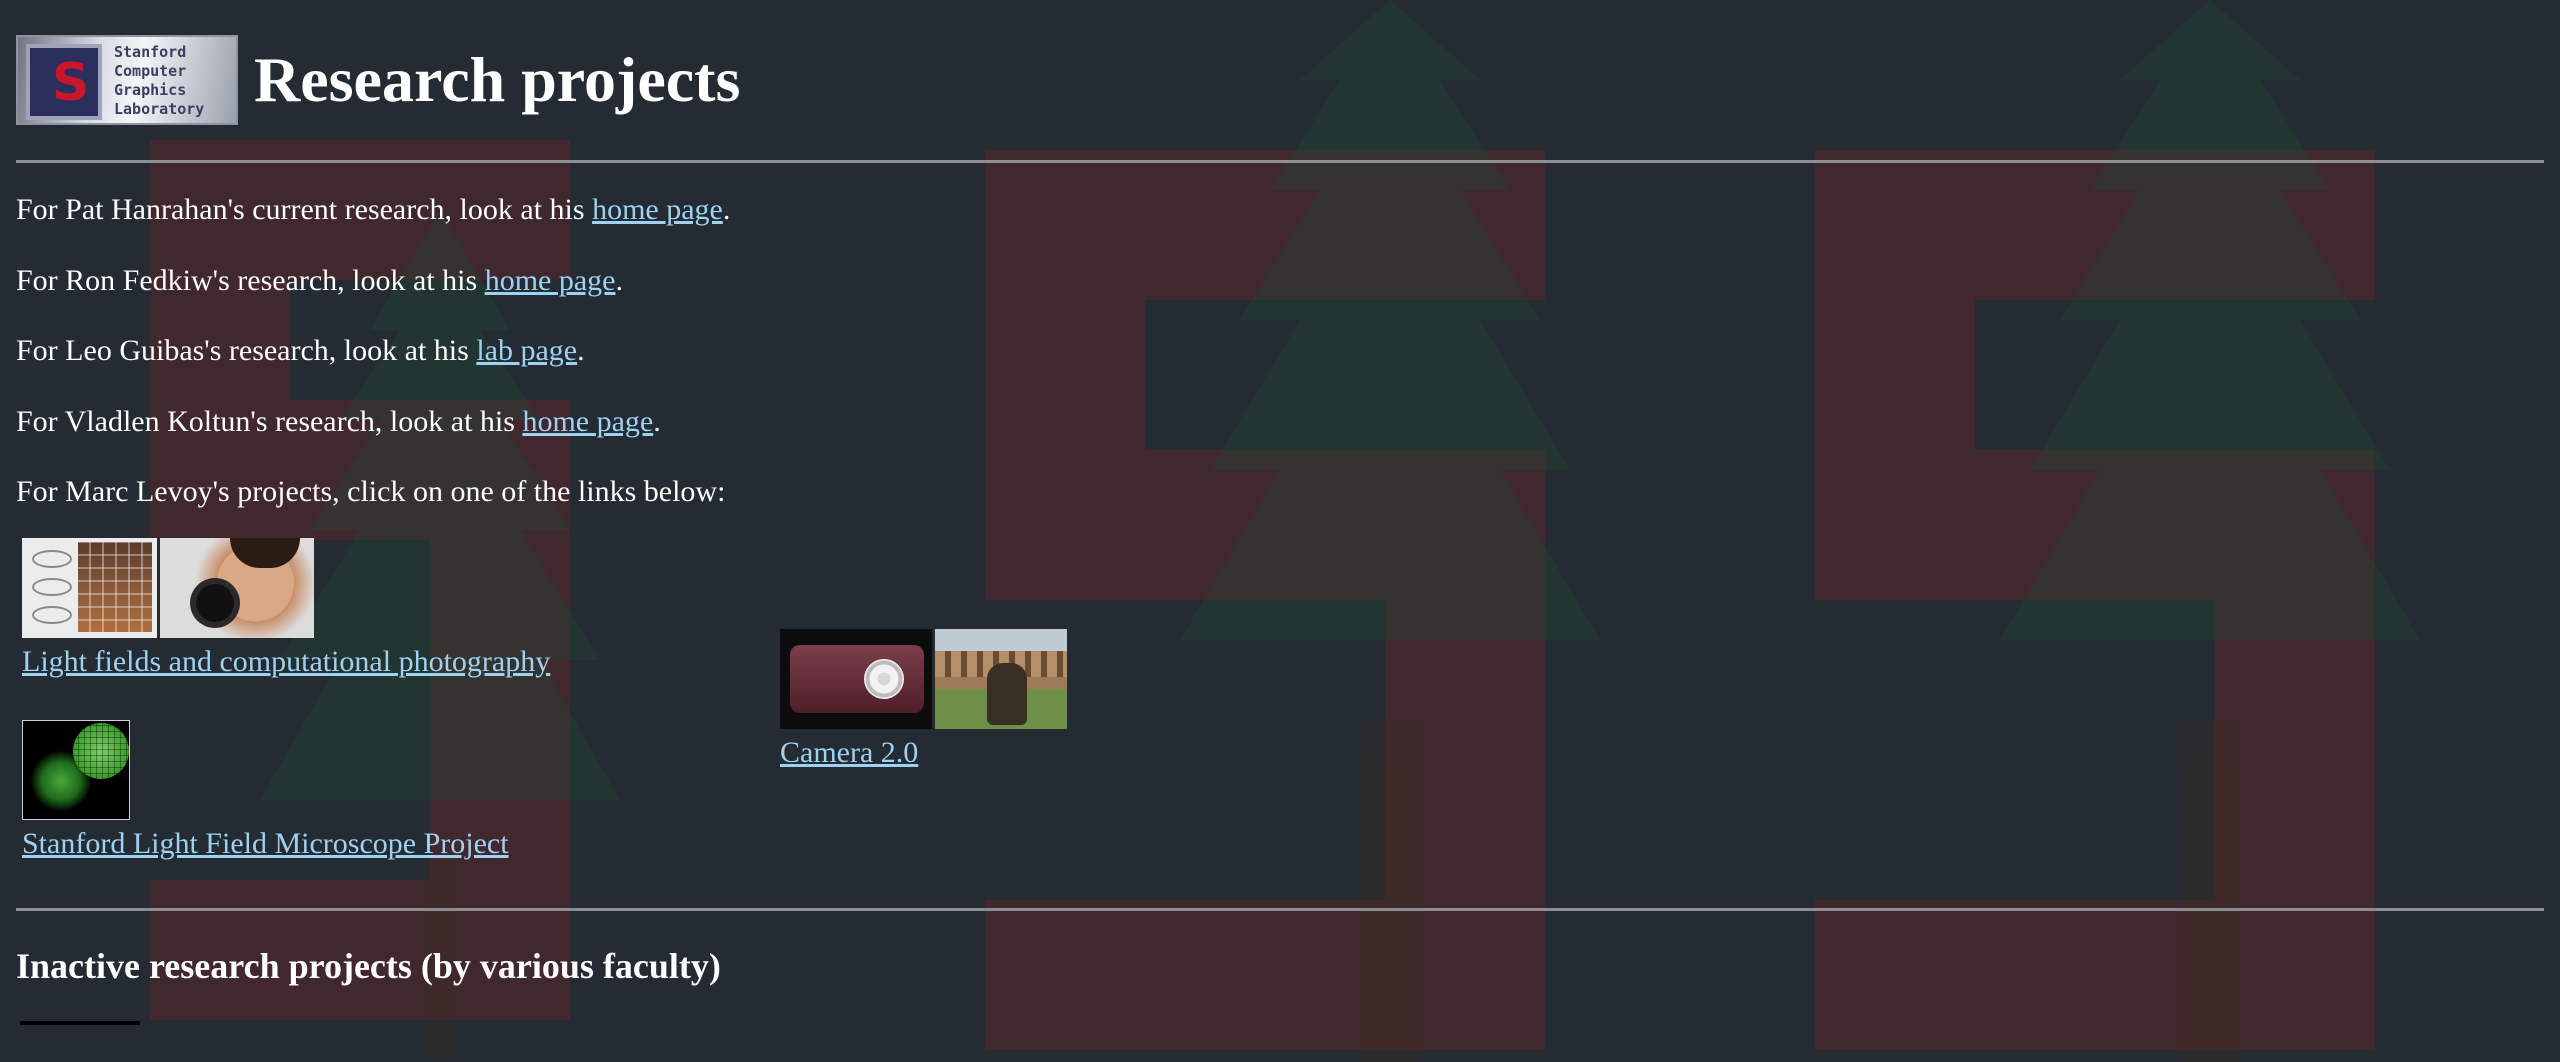  I want to click on statue-photographer-thumbnail, so click(1001, 678).